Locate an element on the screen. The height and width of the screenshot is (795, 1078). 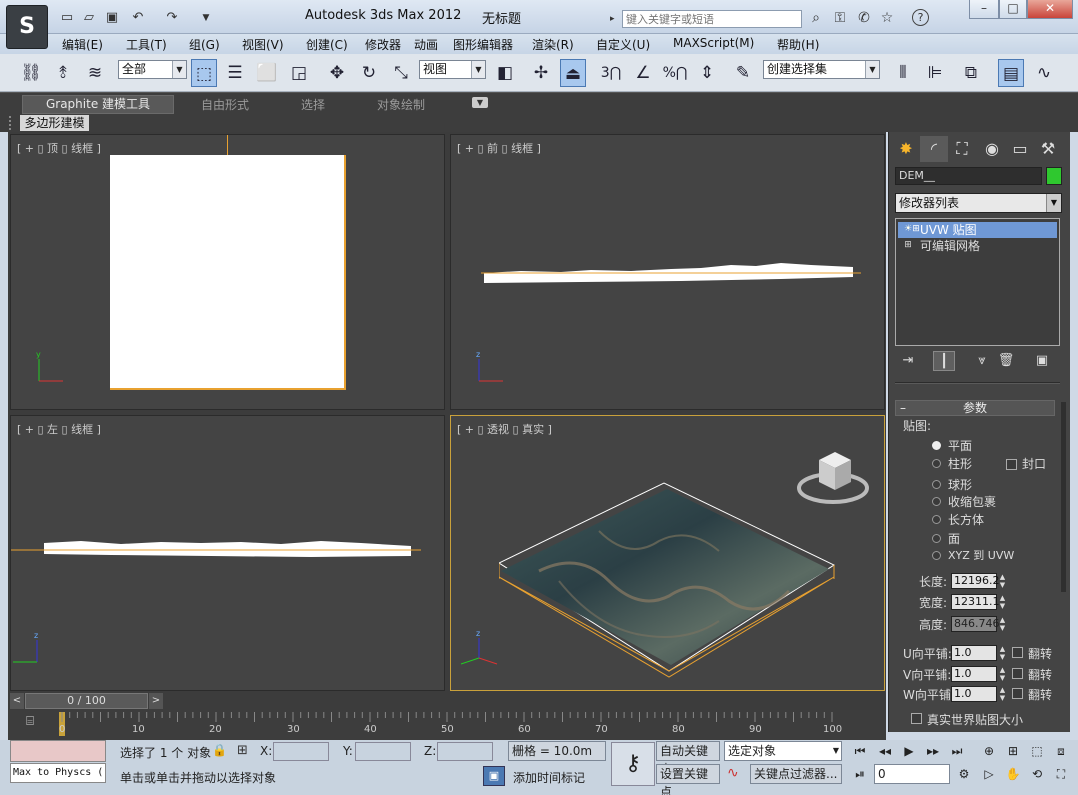
maxscript-listener-top is located at coordinates (58, 751).